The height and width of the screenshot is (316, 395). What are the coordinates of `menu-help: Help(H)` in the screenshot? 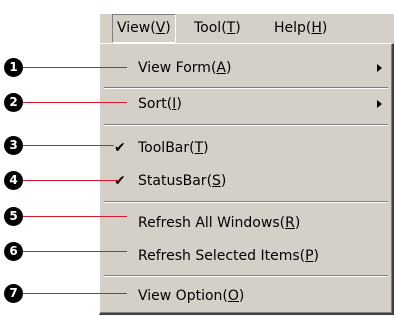 It's located at (300, 28).